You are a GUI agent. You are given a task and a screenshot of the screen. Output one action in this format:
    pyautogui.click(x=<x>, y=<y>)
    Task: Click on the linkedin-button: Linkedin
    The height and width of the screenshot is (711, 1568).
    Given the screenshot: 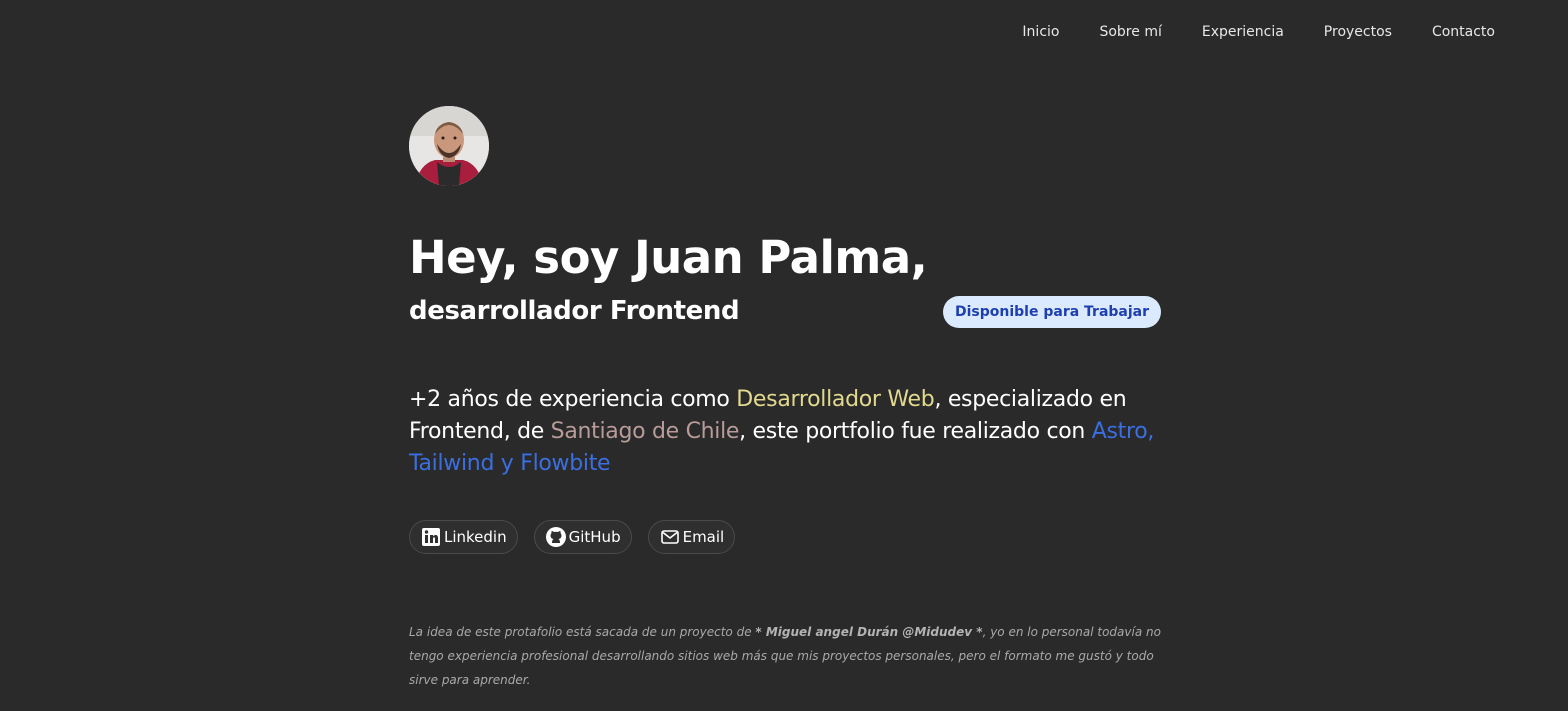 What is the action you would take?
    pyautogui.click(x=463, y=537)
    